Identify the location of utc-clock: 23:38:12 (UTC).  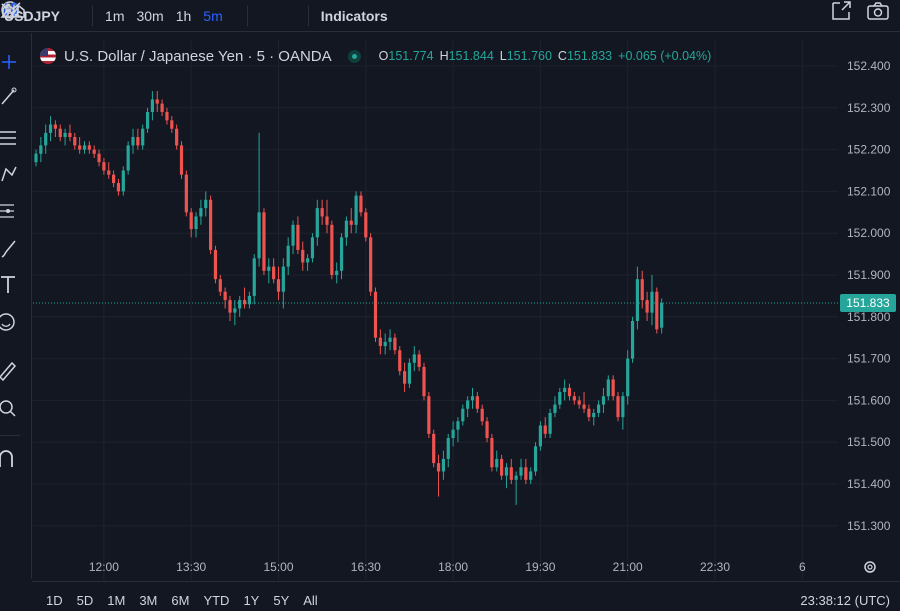
(845, 600).